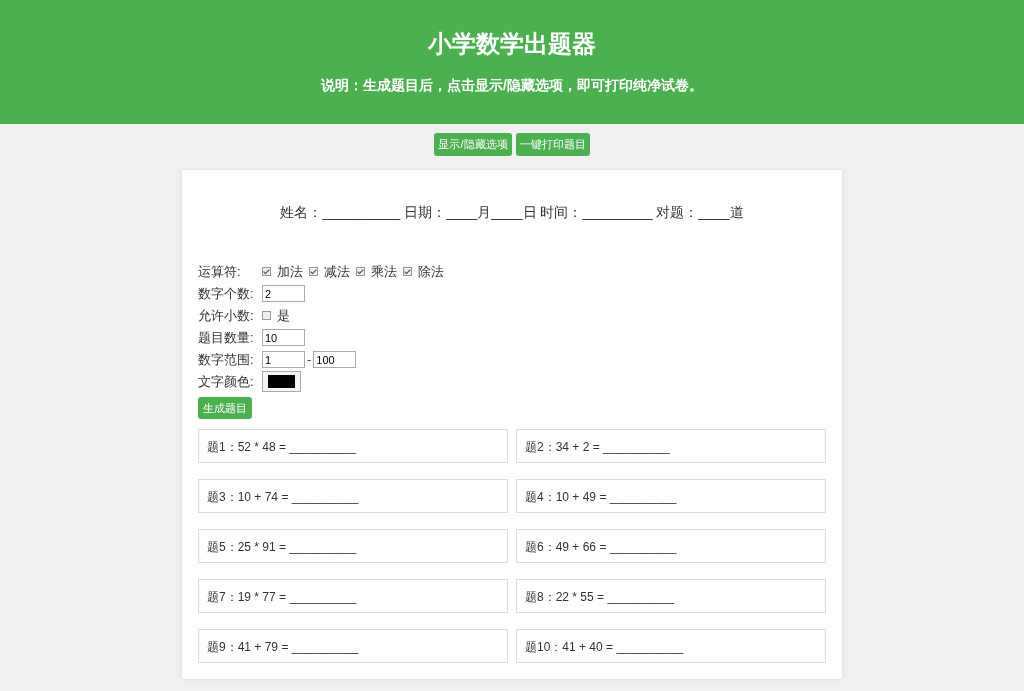  Describe the element at coordinates (671, 646) in the screenshot. I see `question-item: 题10：41 + 40 = __________` at that location.